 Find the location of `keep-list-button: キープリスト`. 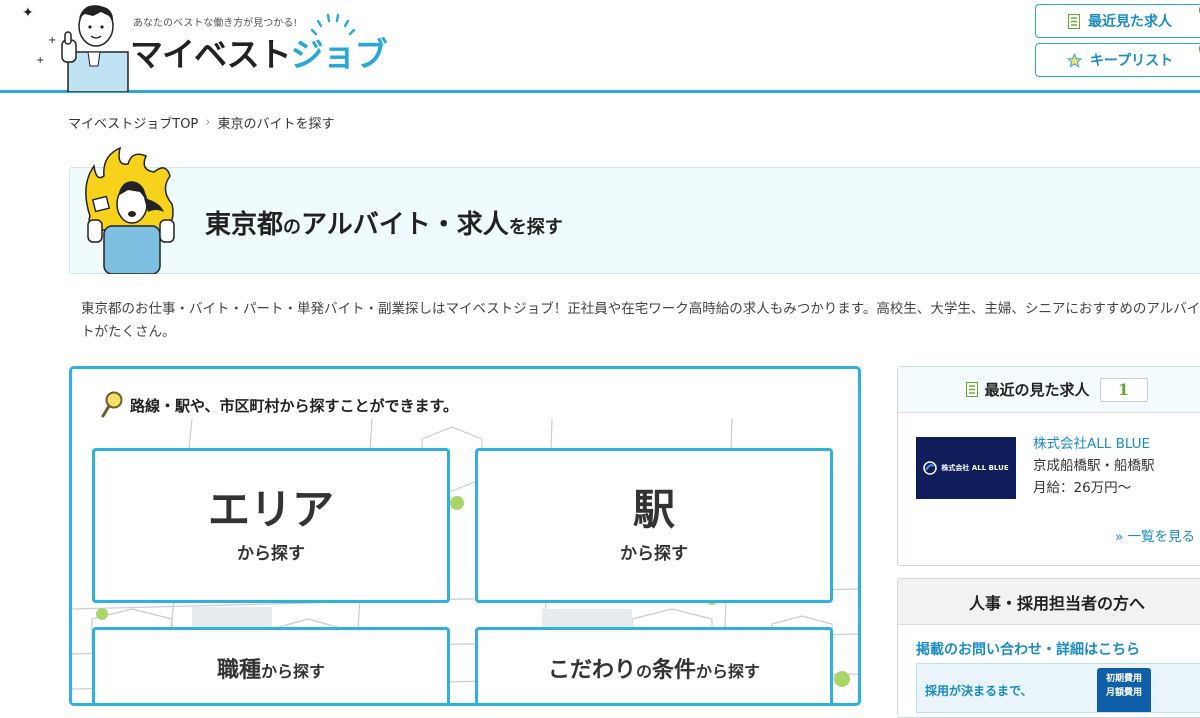

keep-list-button: キープリスト is located at coordinates (1117, 59).